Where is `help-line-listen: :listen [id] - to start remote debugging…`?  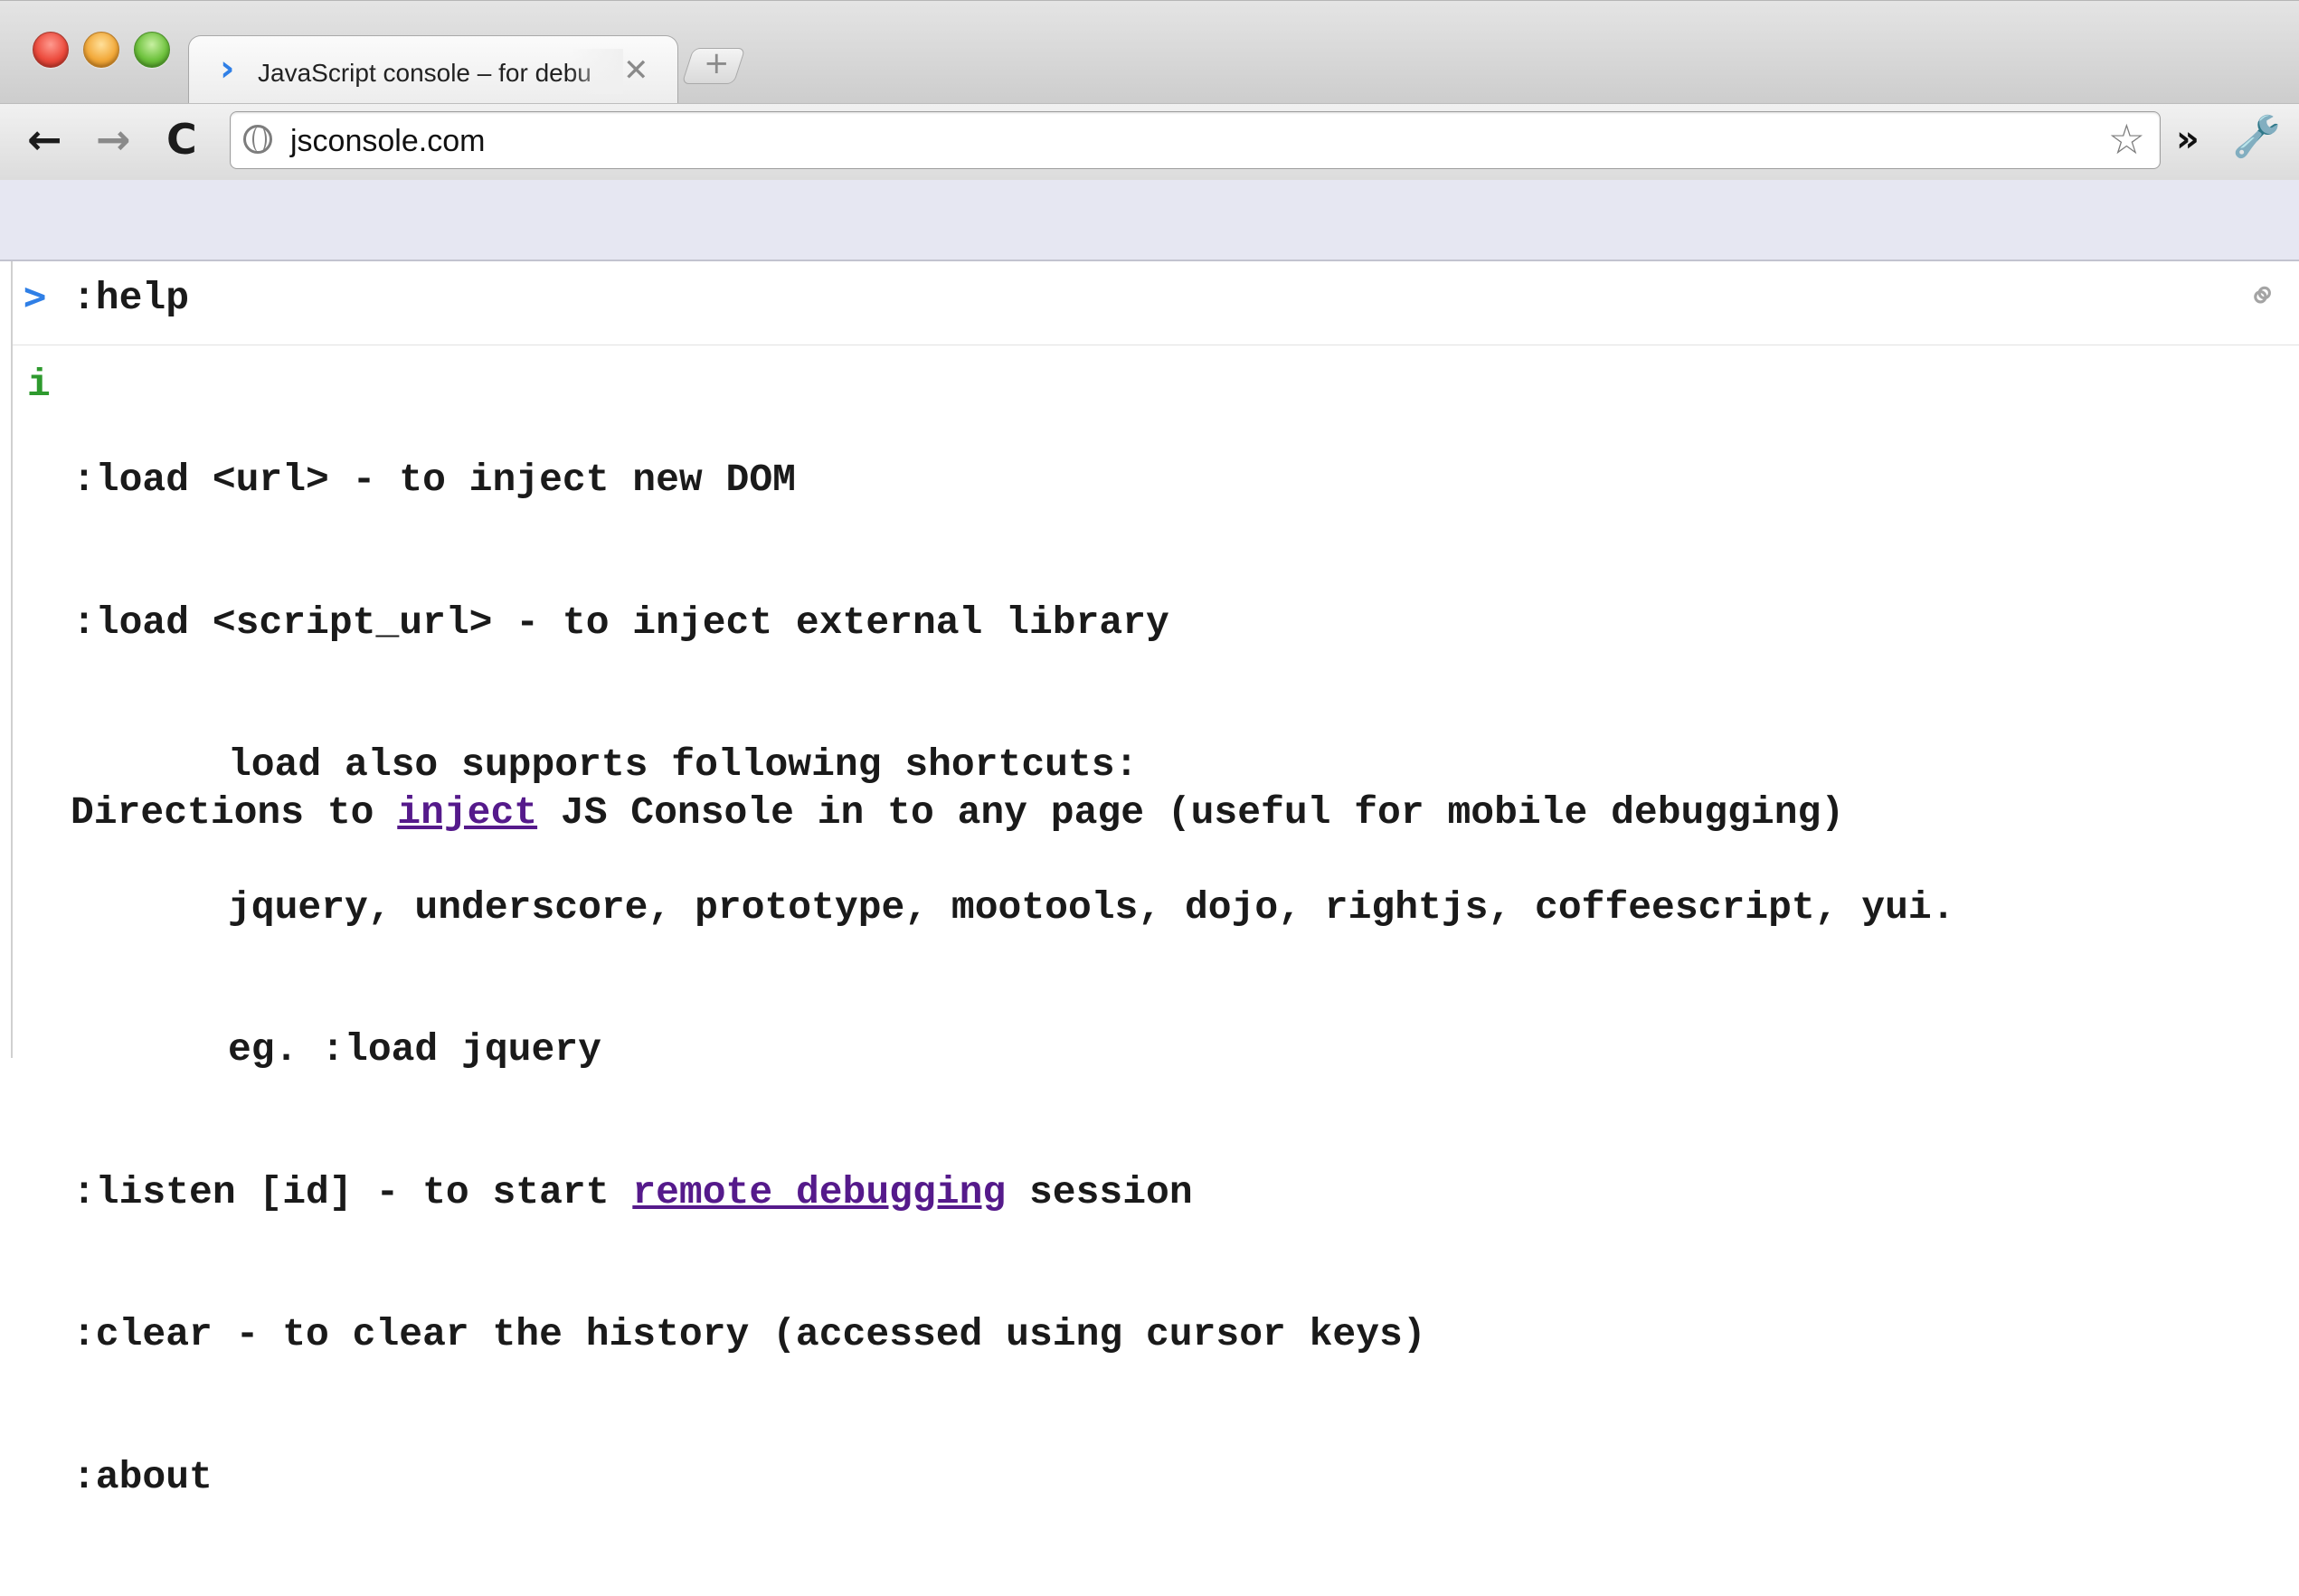 help-line-listen: :listen [id] - to start remote debugging… is located at coordinates (1014, 1193).